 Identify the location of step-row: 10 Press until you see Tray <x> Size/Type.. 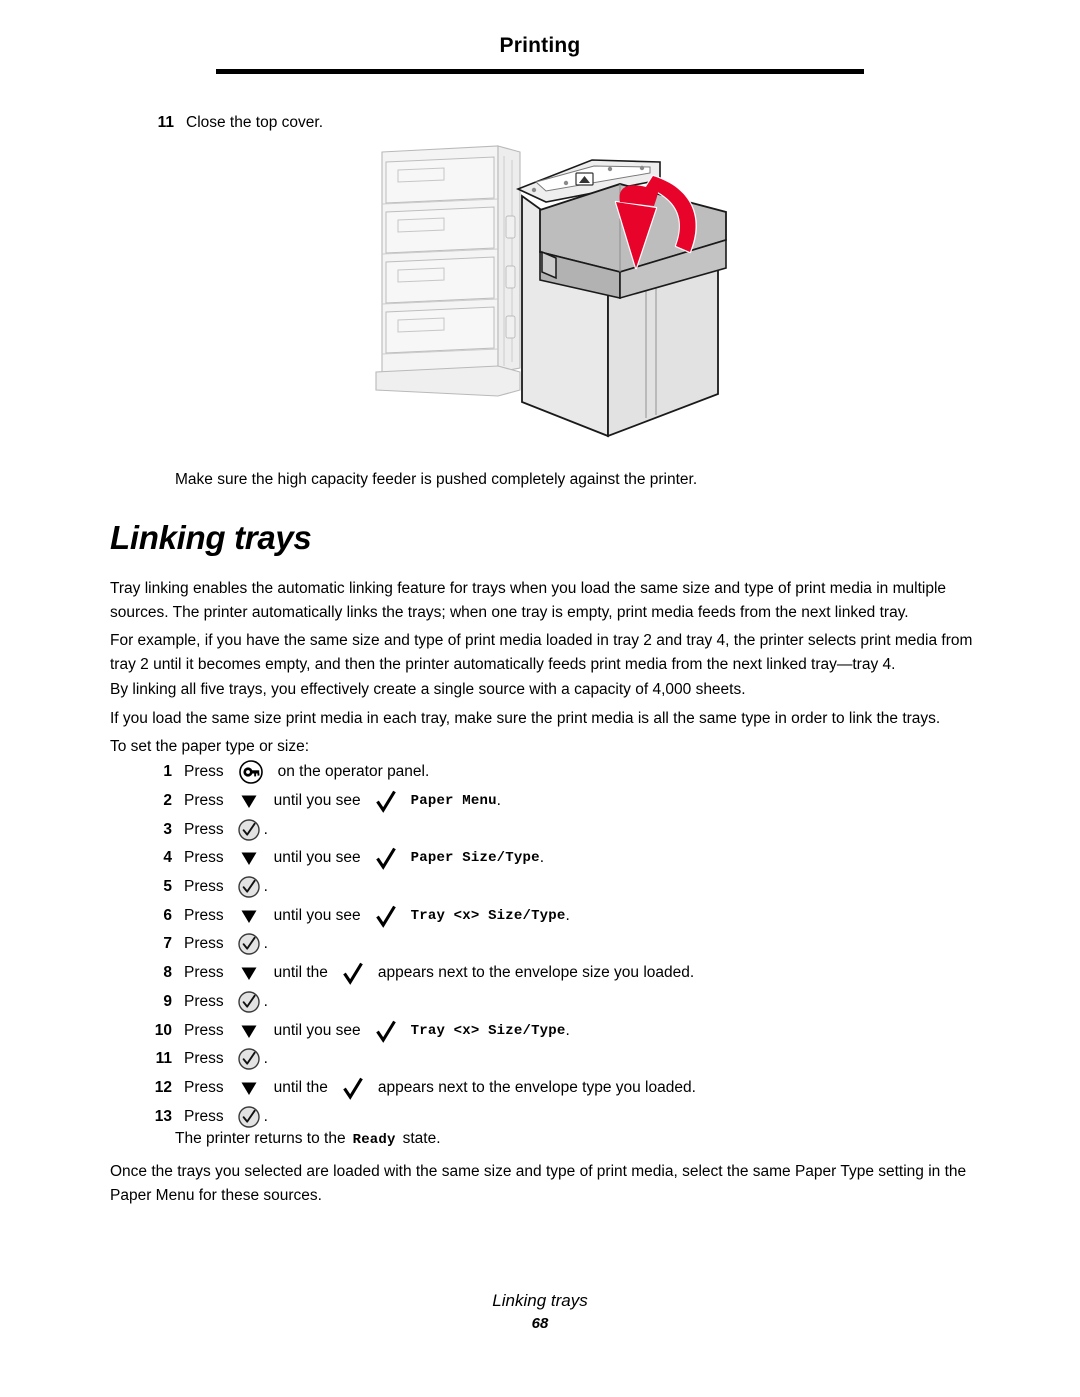
(540, 1030).